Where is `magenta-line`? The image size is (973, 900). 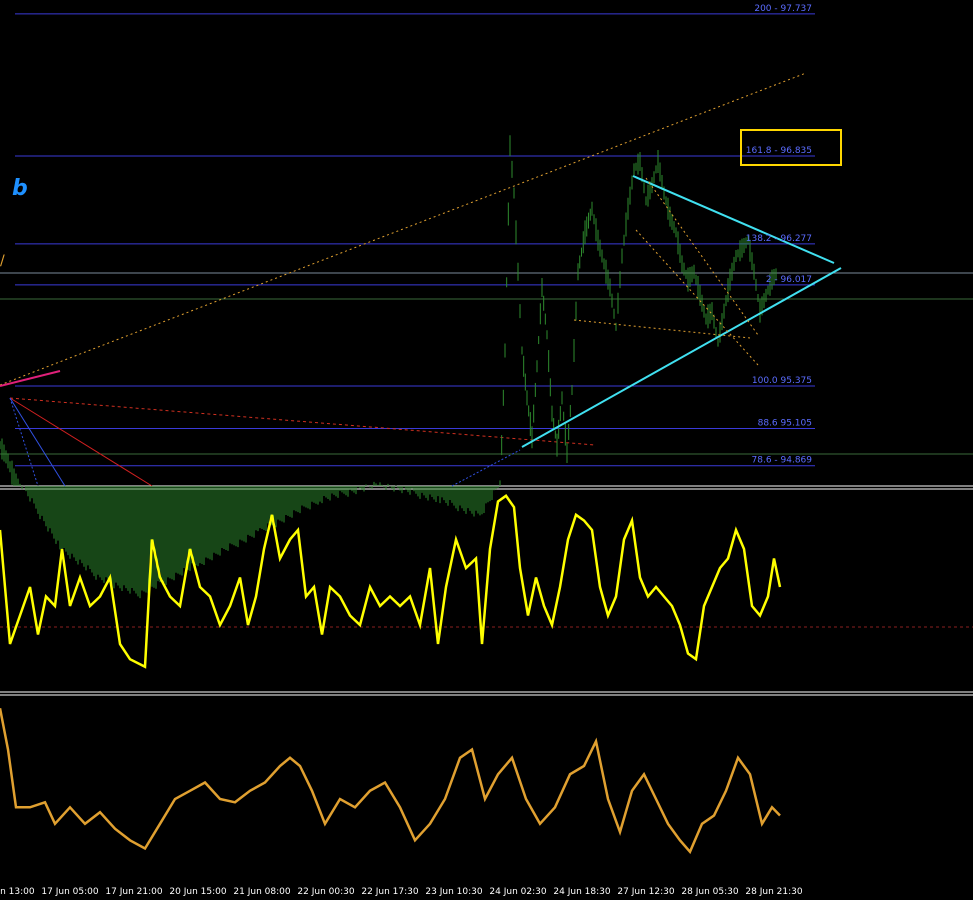 magenta-line is located at coordinates (30, 378).